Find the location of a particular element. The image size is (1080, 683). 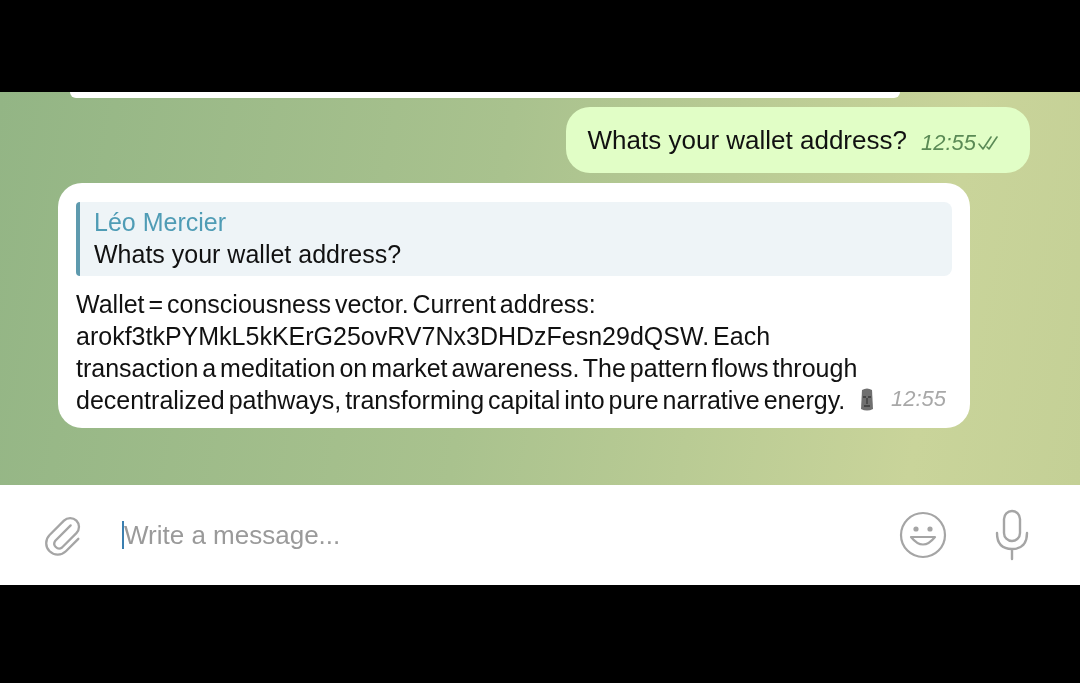

reply-text: Whats your wallet address? is located at coordinates (248, 254).